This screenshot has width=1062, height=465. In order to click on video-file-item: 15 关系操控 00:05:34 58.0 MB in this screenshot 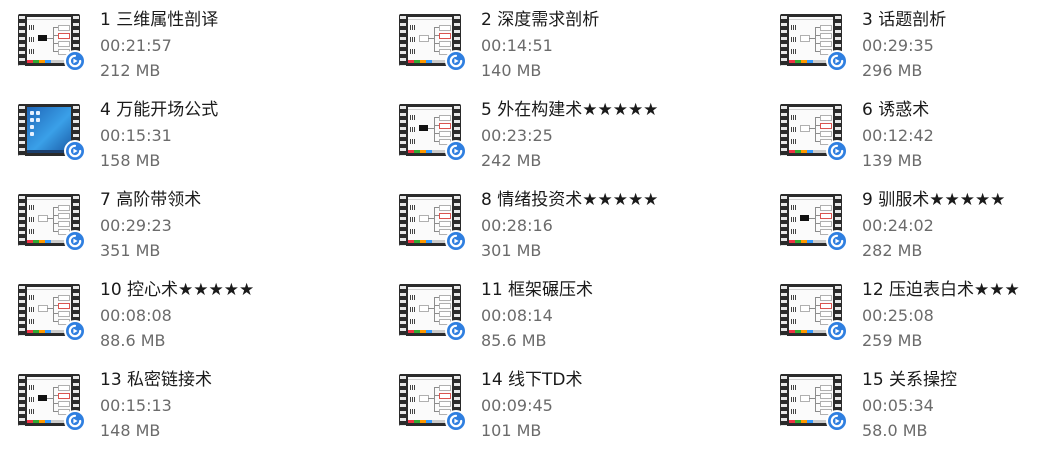, I will do `click(912, 403)`.